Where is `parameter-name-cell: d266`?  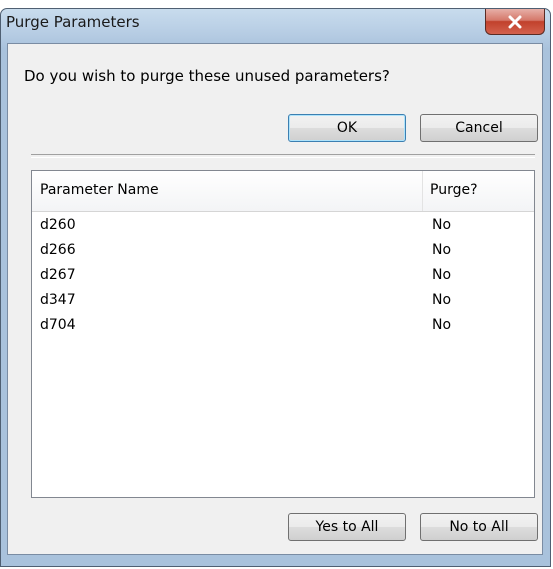 parameter-name-cell: d266 is located at coordinates (58, 250).